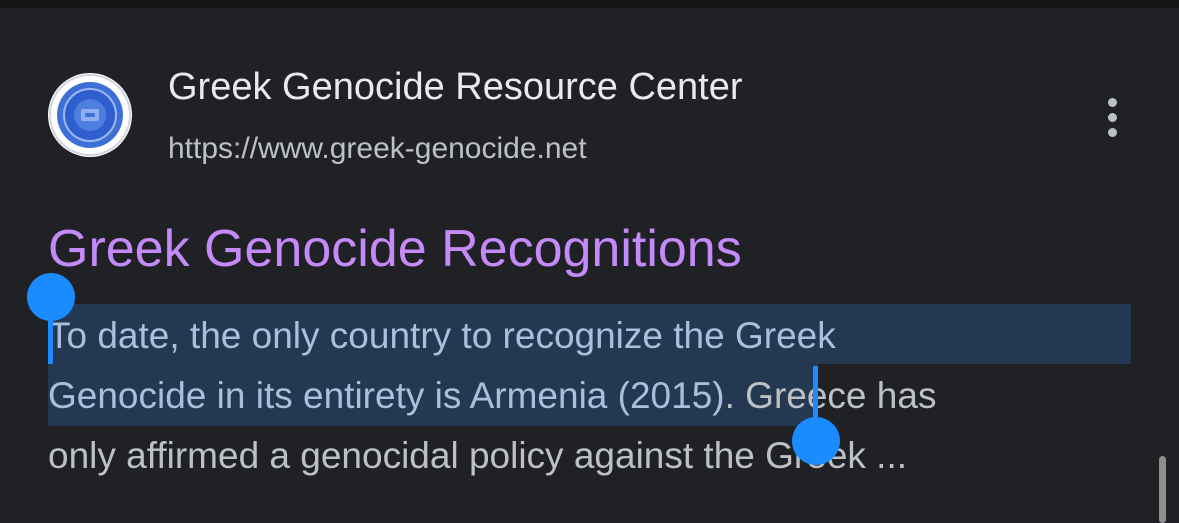 The image size is (1179, 523). Describe the element at coordinates (51, 297) in the screenshot. I see `selection-start-handle` at that location.